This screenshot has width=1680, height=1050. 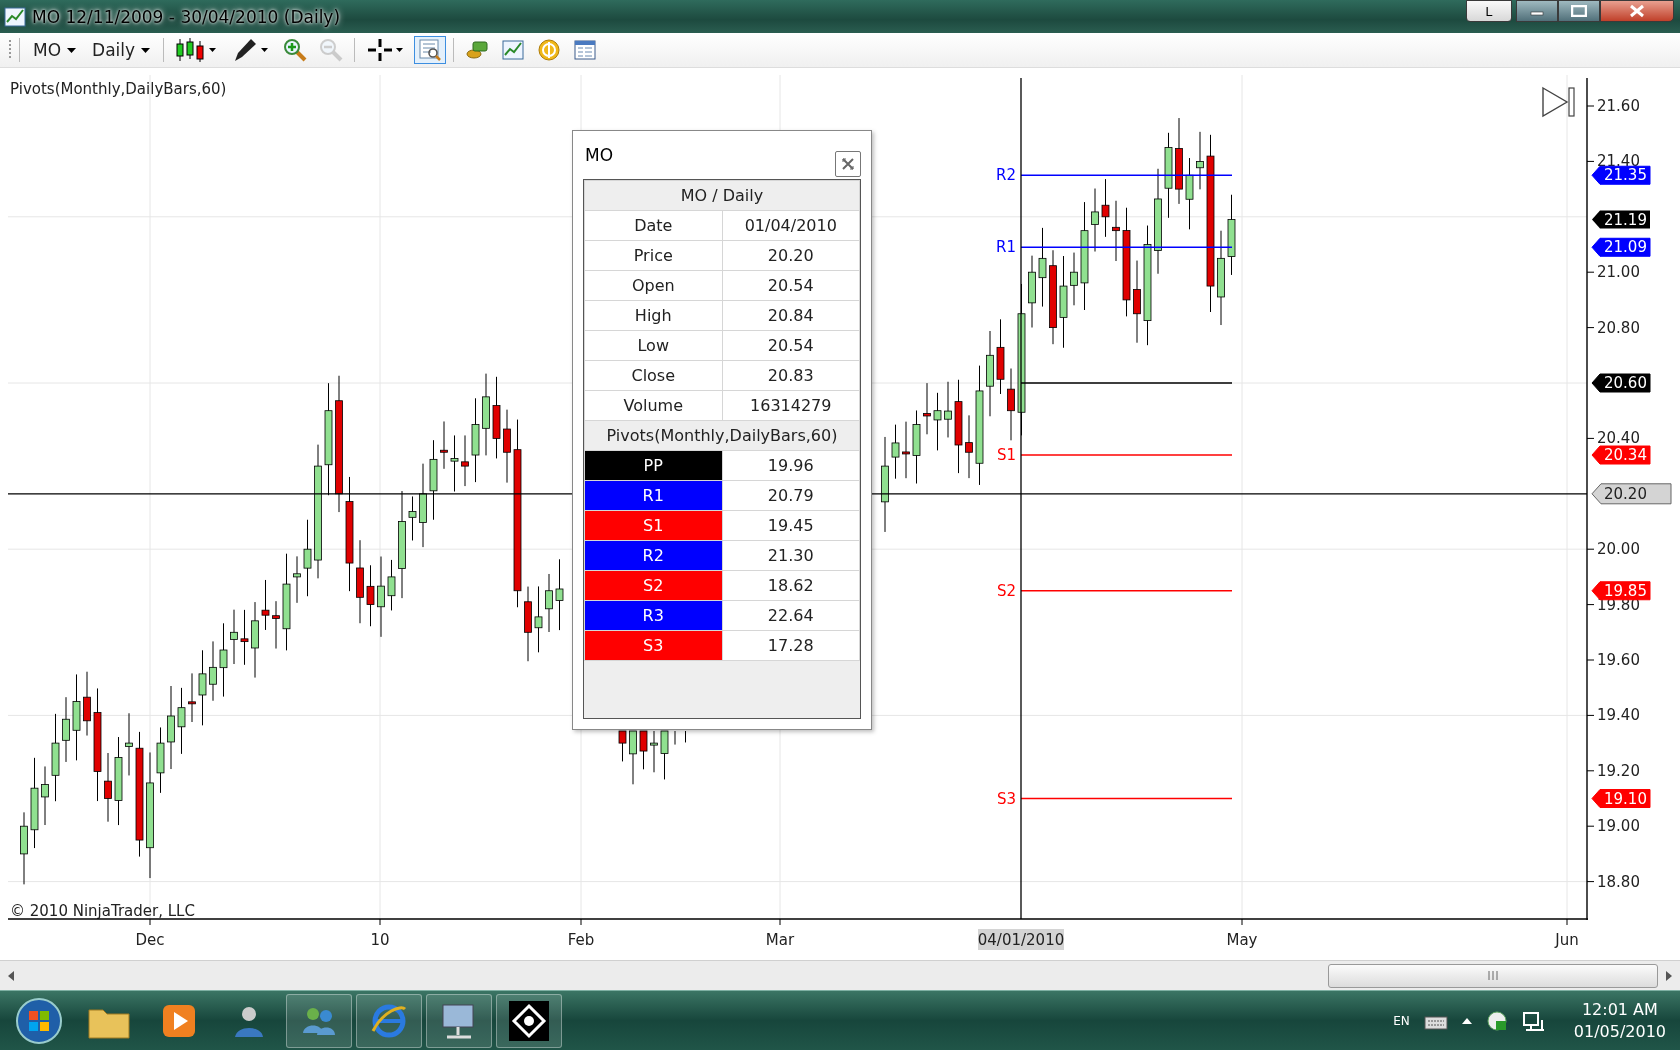 I want to click on date-tick-label: Mar, so click(x=780, y=940).